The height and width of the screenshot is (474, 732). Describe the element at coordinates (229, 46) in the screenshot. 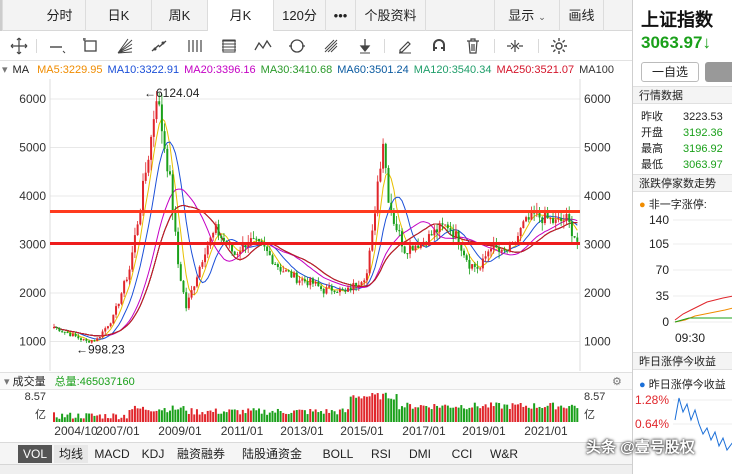

I see `text-annotation-icon` at that location.